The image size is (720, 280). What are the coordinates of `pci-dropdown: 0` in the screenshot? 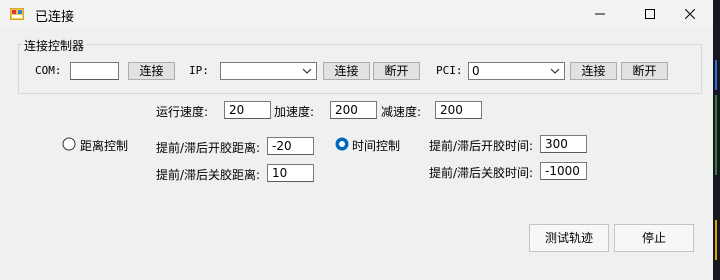 It's located at (516, 71).